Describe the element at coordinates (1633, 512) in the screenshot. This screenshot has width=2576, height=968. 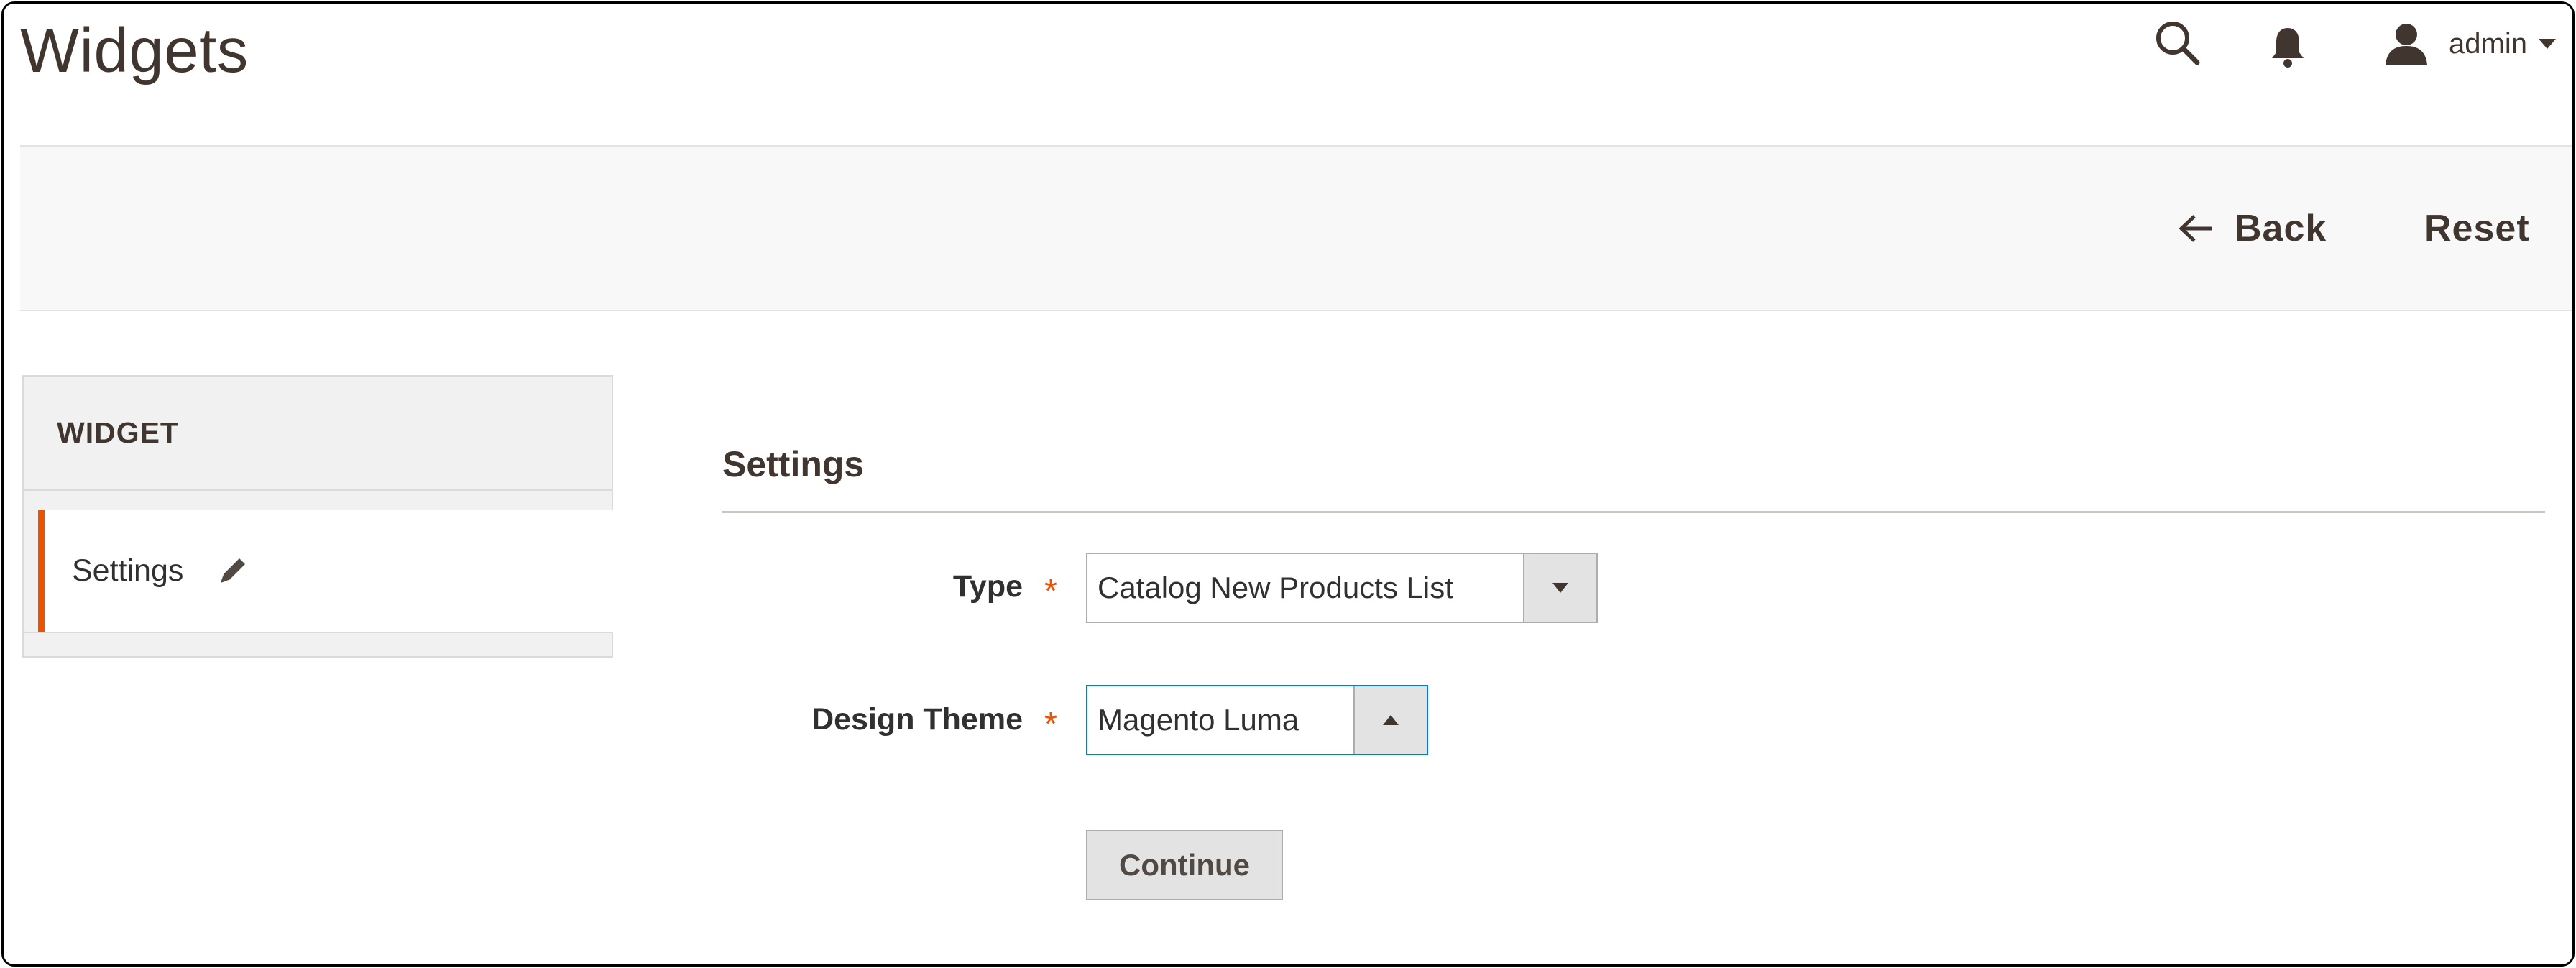
I see `section-divider` at that location.